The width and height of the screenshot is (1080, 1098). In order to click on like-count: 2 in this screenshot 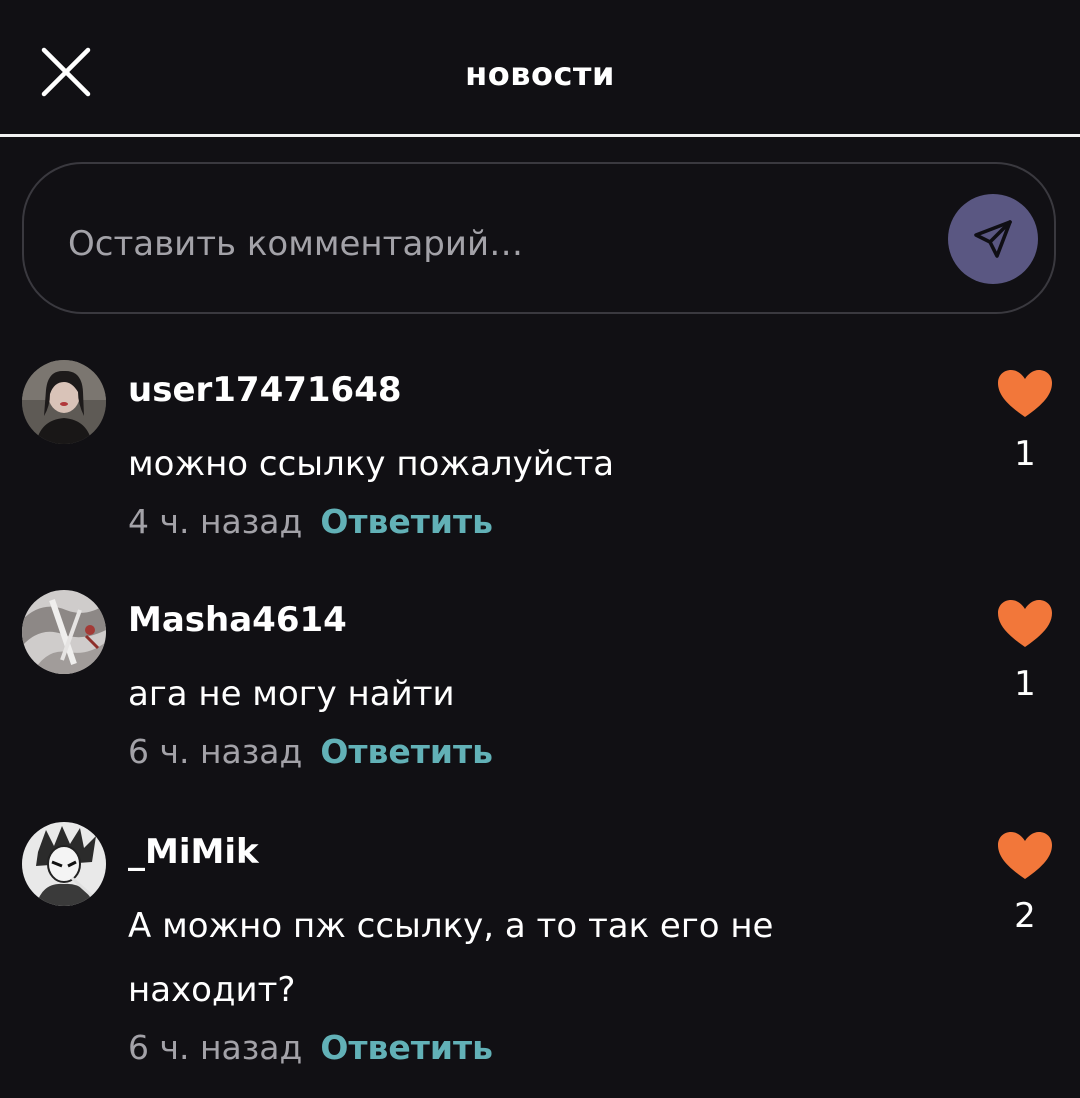, I will do `click(1025, 916)`.